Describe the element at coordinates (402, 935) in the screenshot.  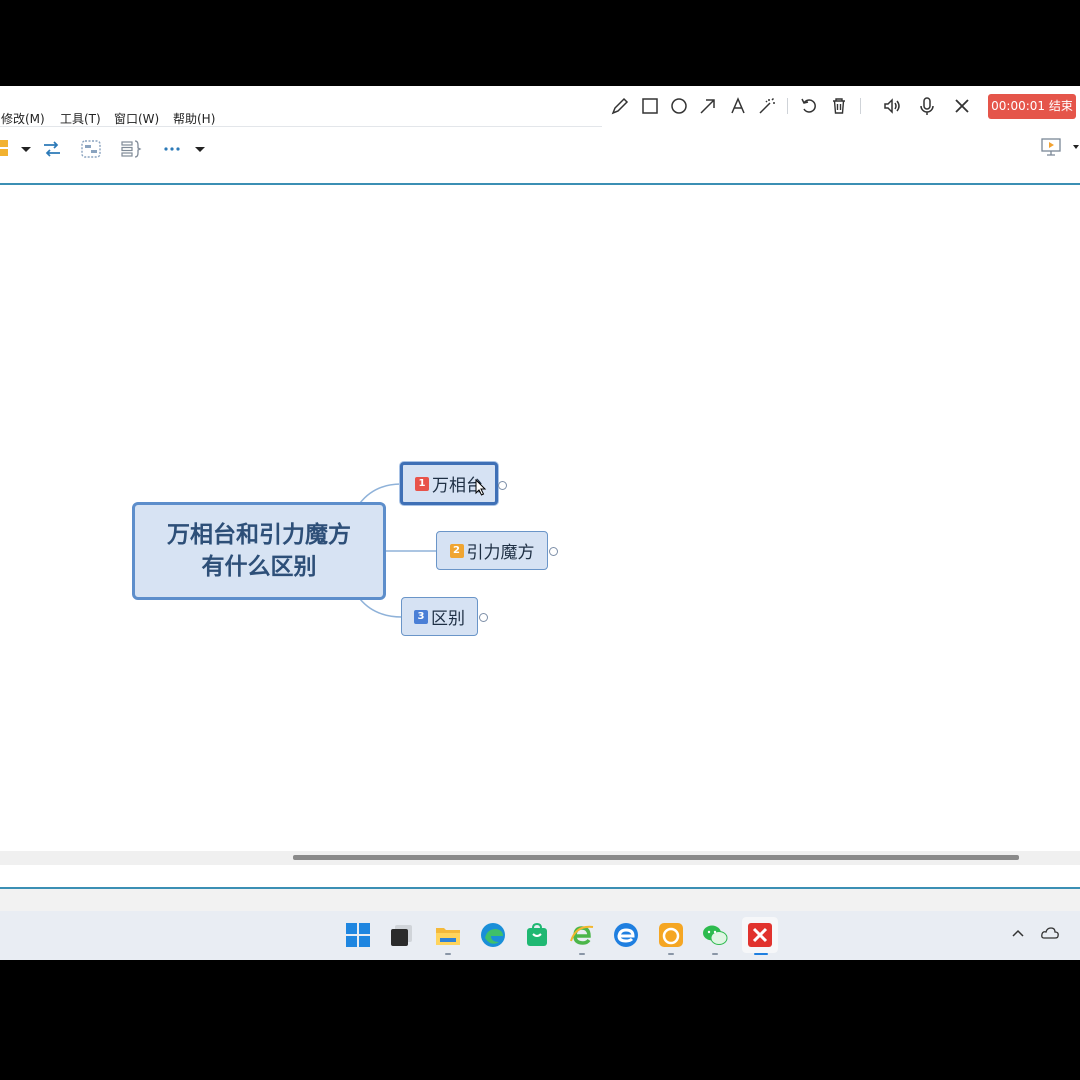
I see `task-view-icon` at that location.